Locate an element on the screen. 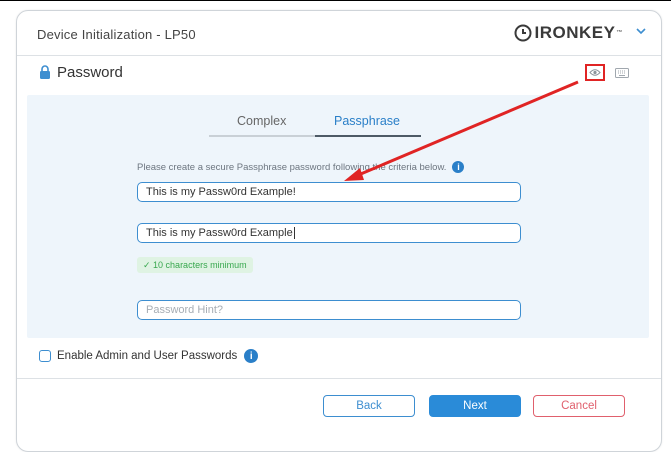 This screenshot has height=452, width=671. next-button: Next is located at coordinates (475, 406).